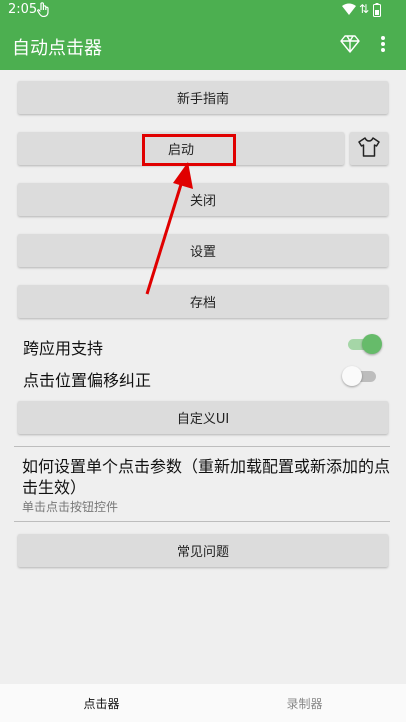 This screenshot has width=406, height=722. What do you see at coordinates (87, 380) in the screenshot?
I see `offset-correction-label: 点击位置偏移纠正` at bounding box center [87, 380].